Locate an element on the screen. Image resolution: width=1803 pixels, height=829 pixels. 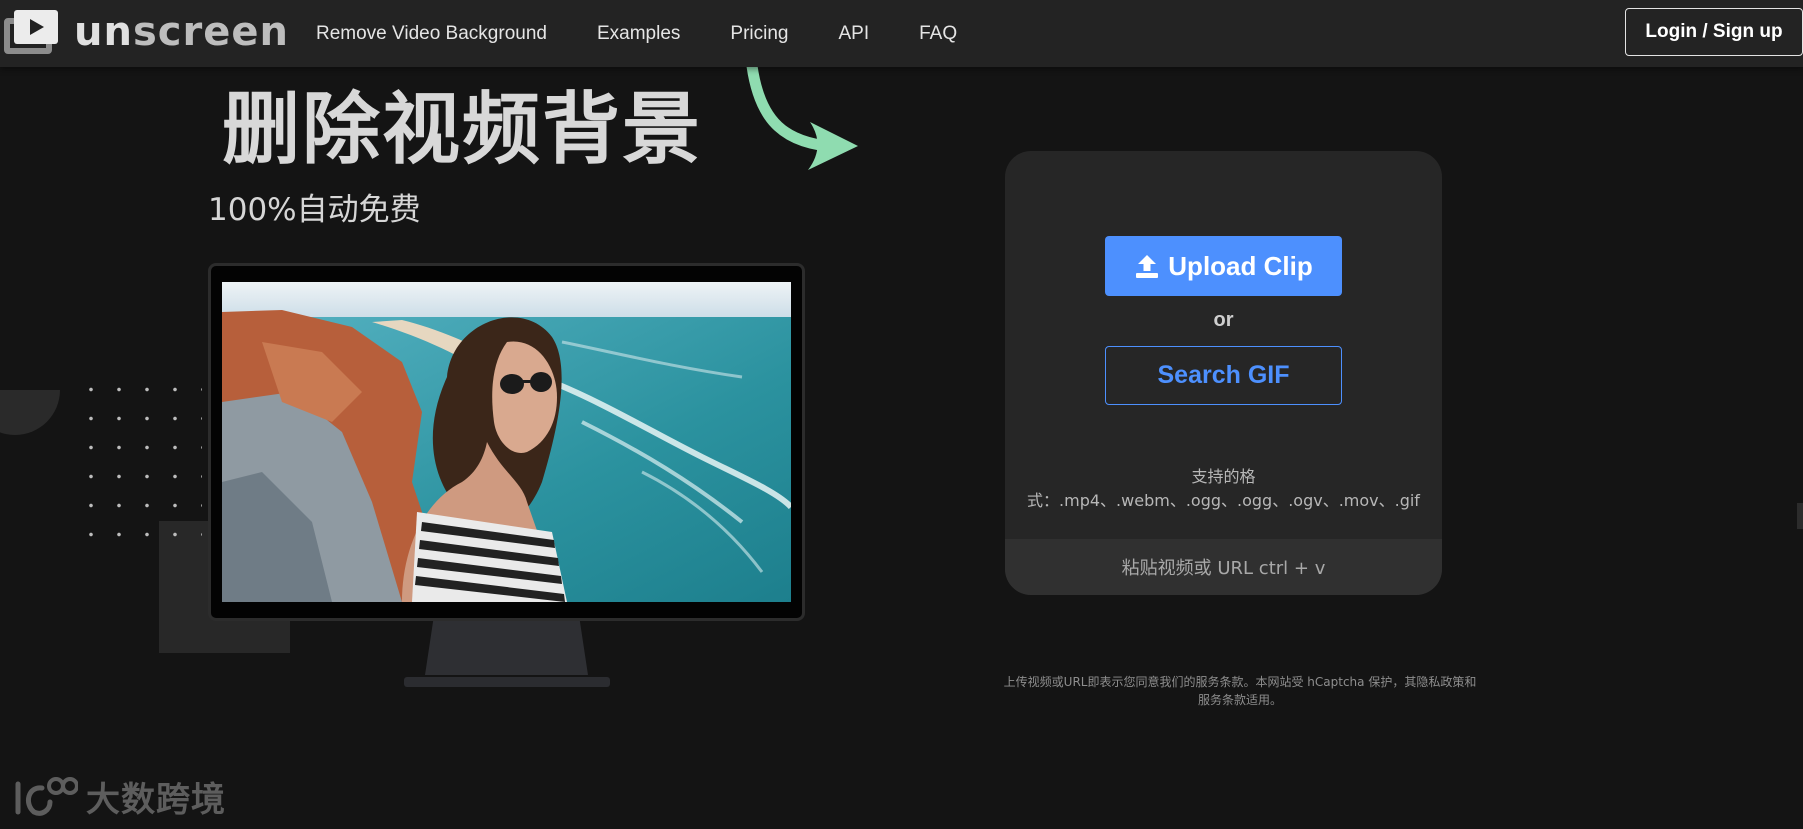
side-feedback-tab is located at coordinates (1800, 516).